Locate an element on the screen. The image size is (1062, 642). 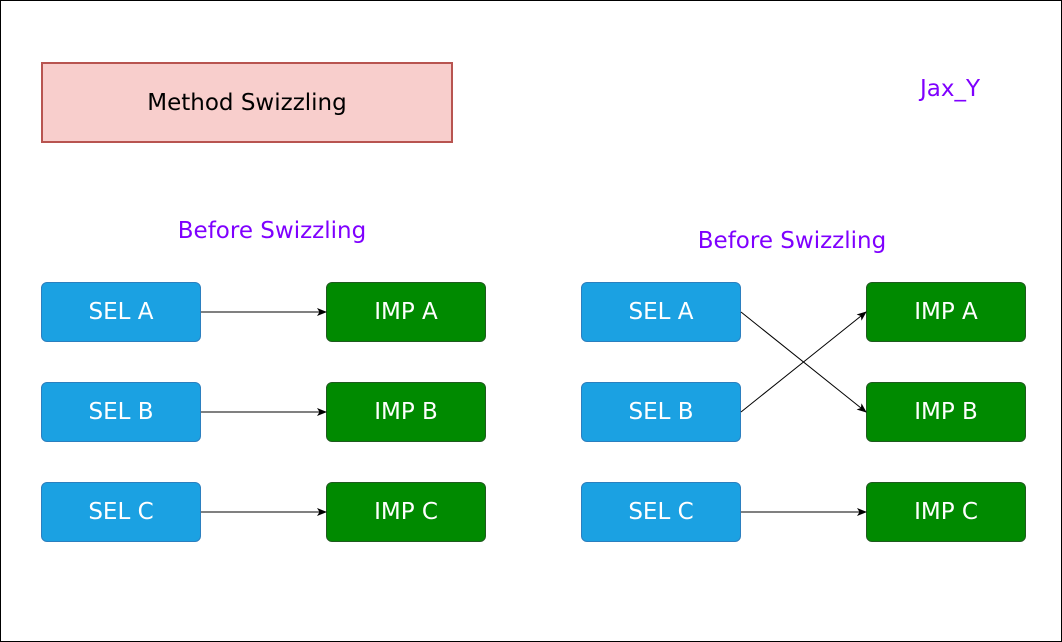
panel-left-sel-b: SEL B is located at coordinates (121, 412).